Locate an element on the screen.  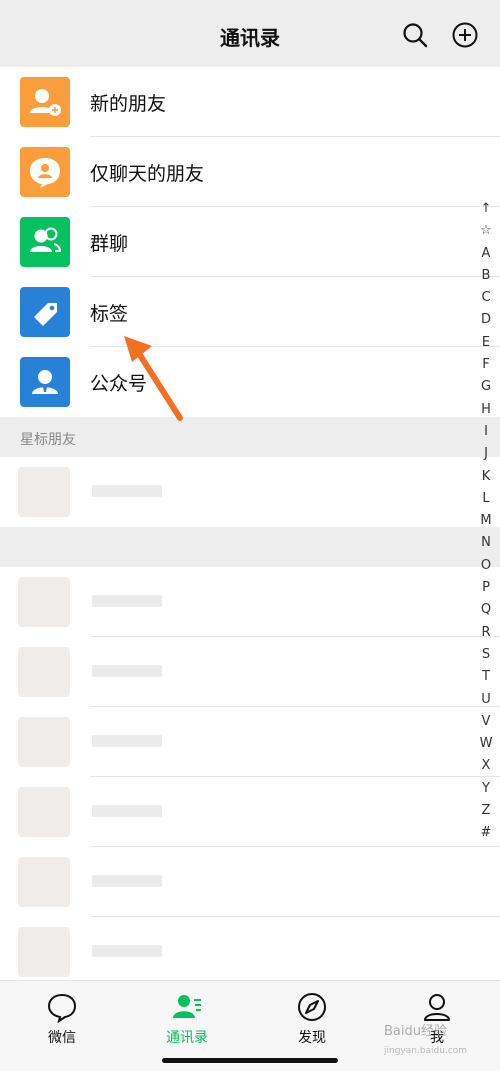
index-letter: S is located at coordinates (486, 655).